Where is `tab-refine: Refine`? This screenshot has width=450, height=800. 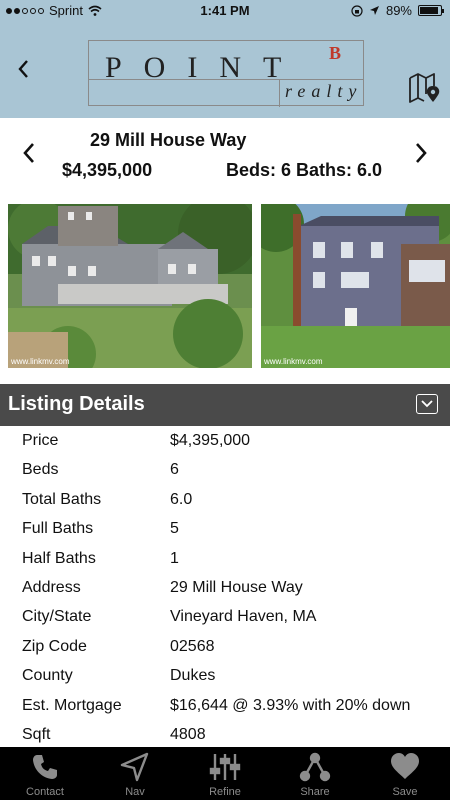 tab-refine: Refine is located at coordinates (225, 773).